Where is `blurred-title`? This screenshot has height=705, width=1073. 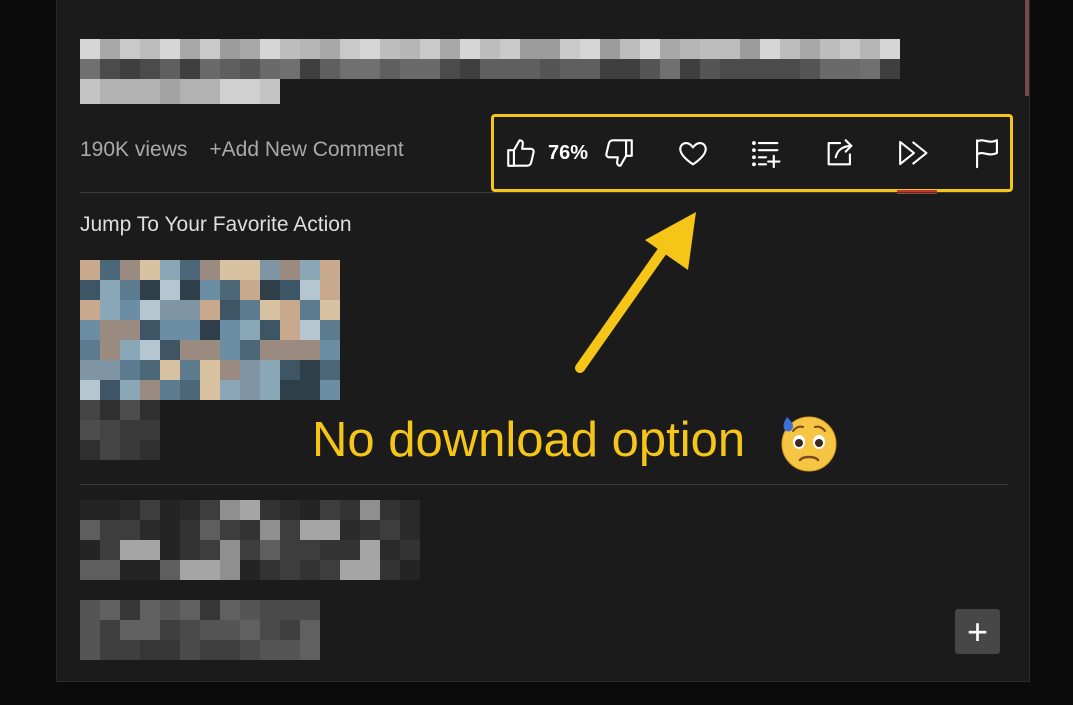
blurred-title is located at coordinates (490, 49).